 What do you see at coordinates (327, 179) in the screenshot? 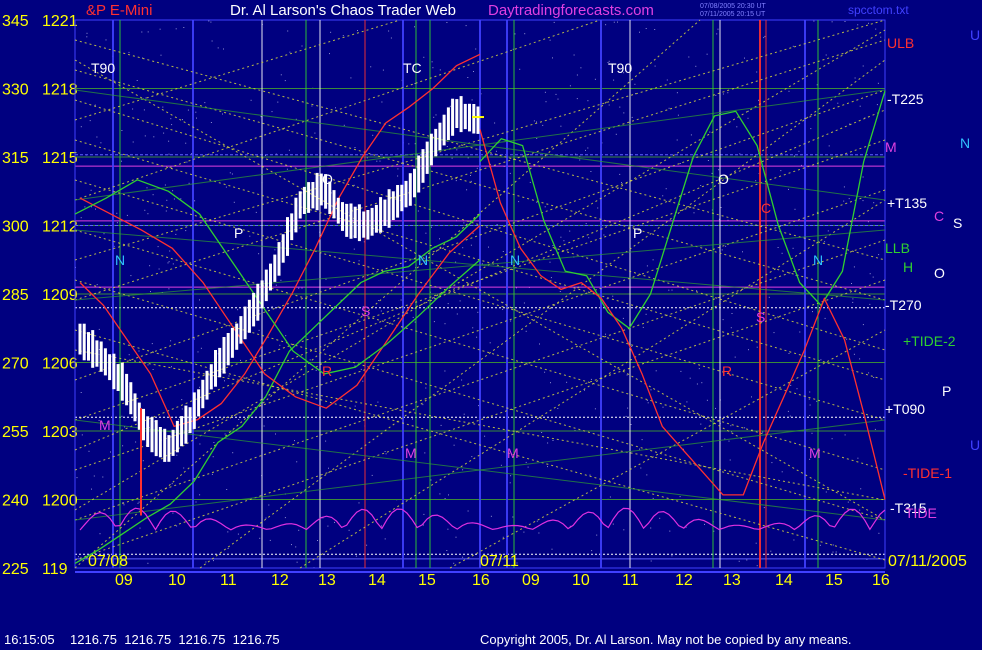
I see `in-chart-label: O` at bounding box center [327, 179].